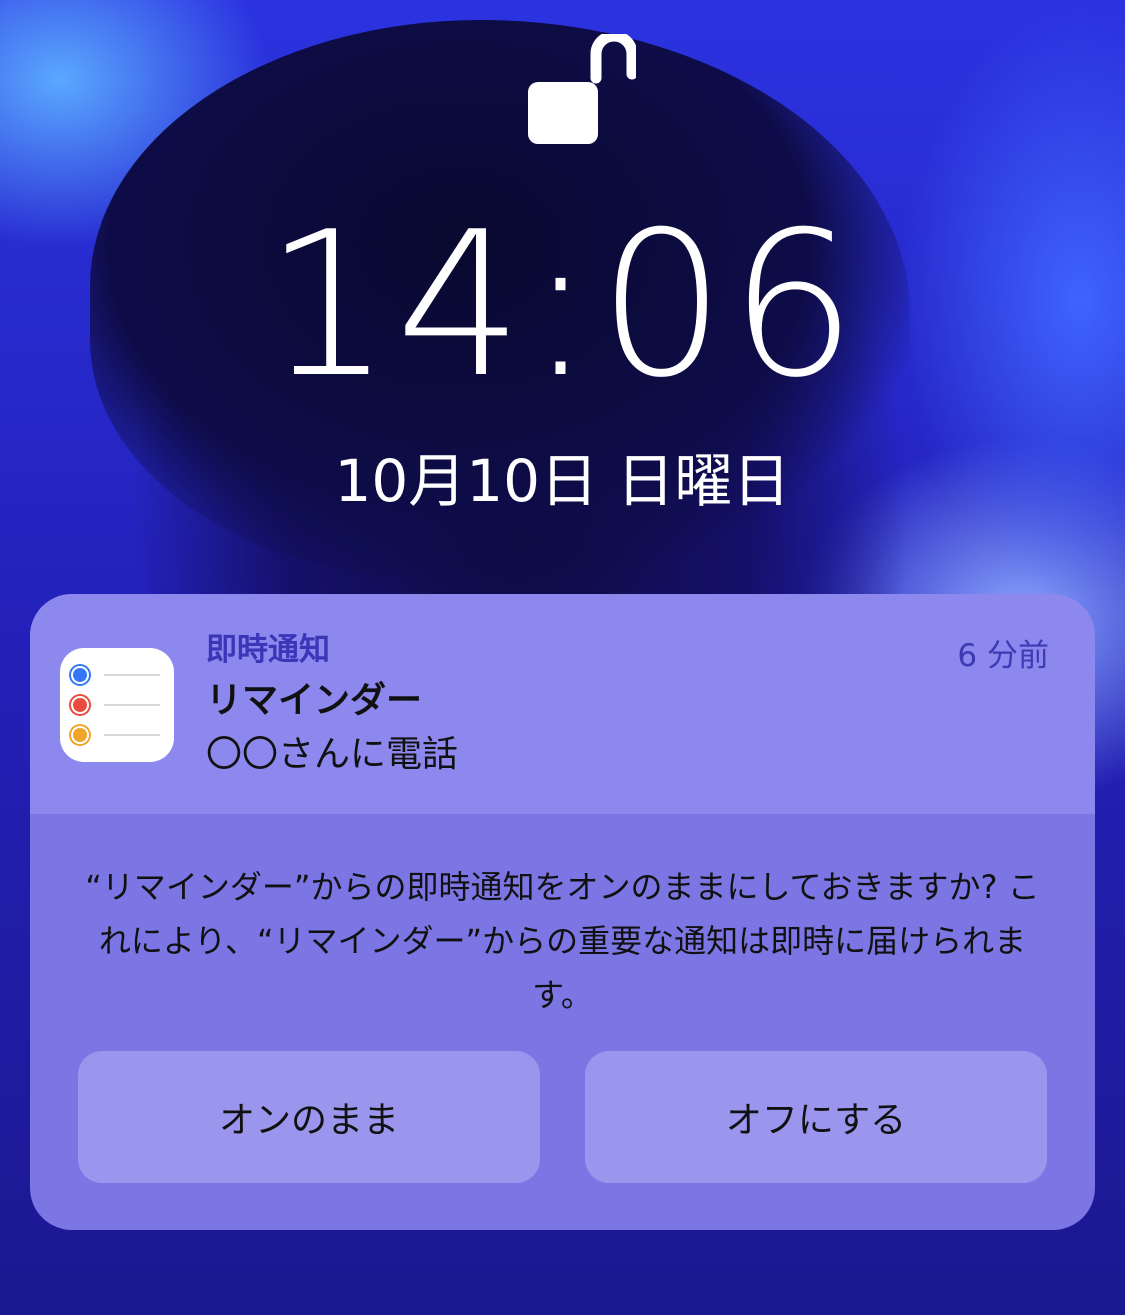  I want to click on keep-on-button: オンのまま, so click(309, 1117).